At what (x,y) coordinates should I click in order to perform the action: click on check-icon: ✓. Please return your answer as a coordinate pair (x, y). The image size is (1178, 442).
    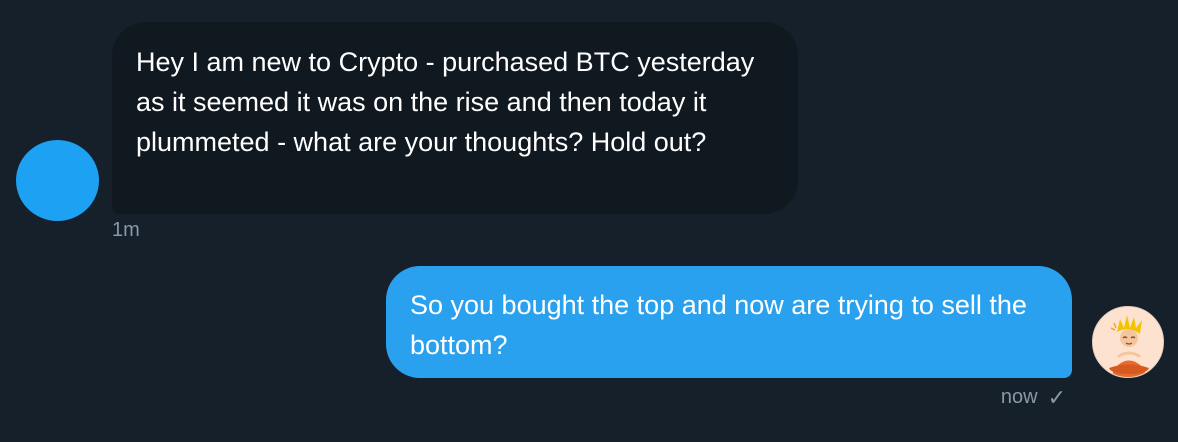
    Looking at the image, I should click on (1056, 397).